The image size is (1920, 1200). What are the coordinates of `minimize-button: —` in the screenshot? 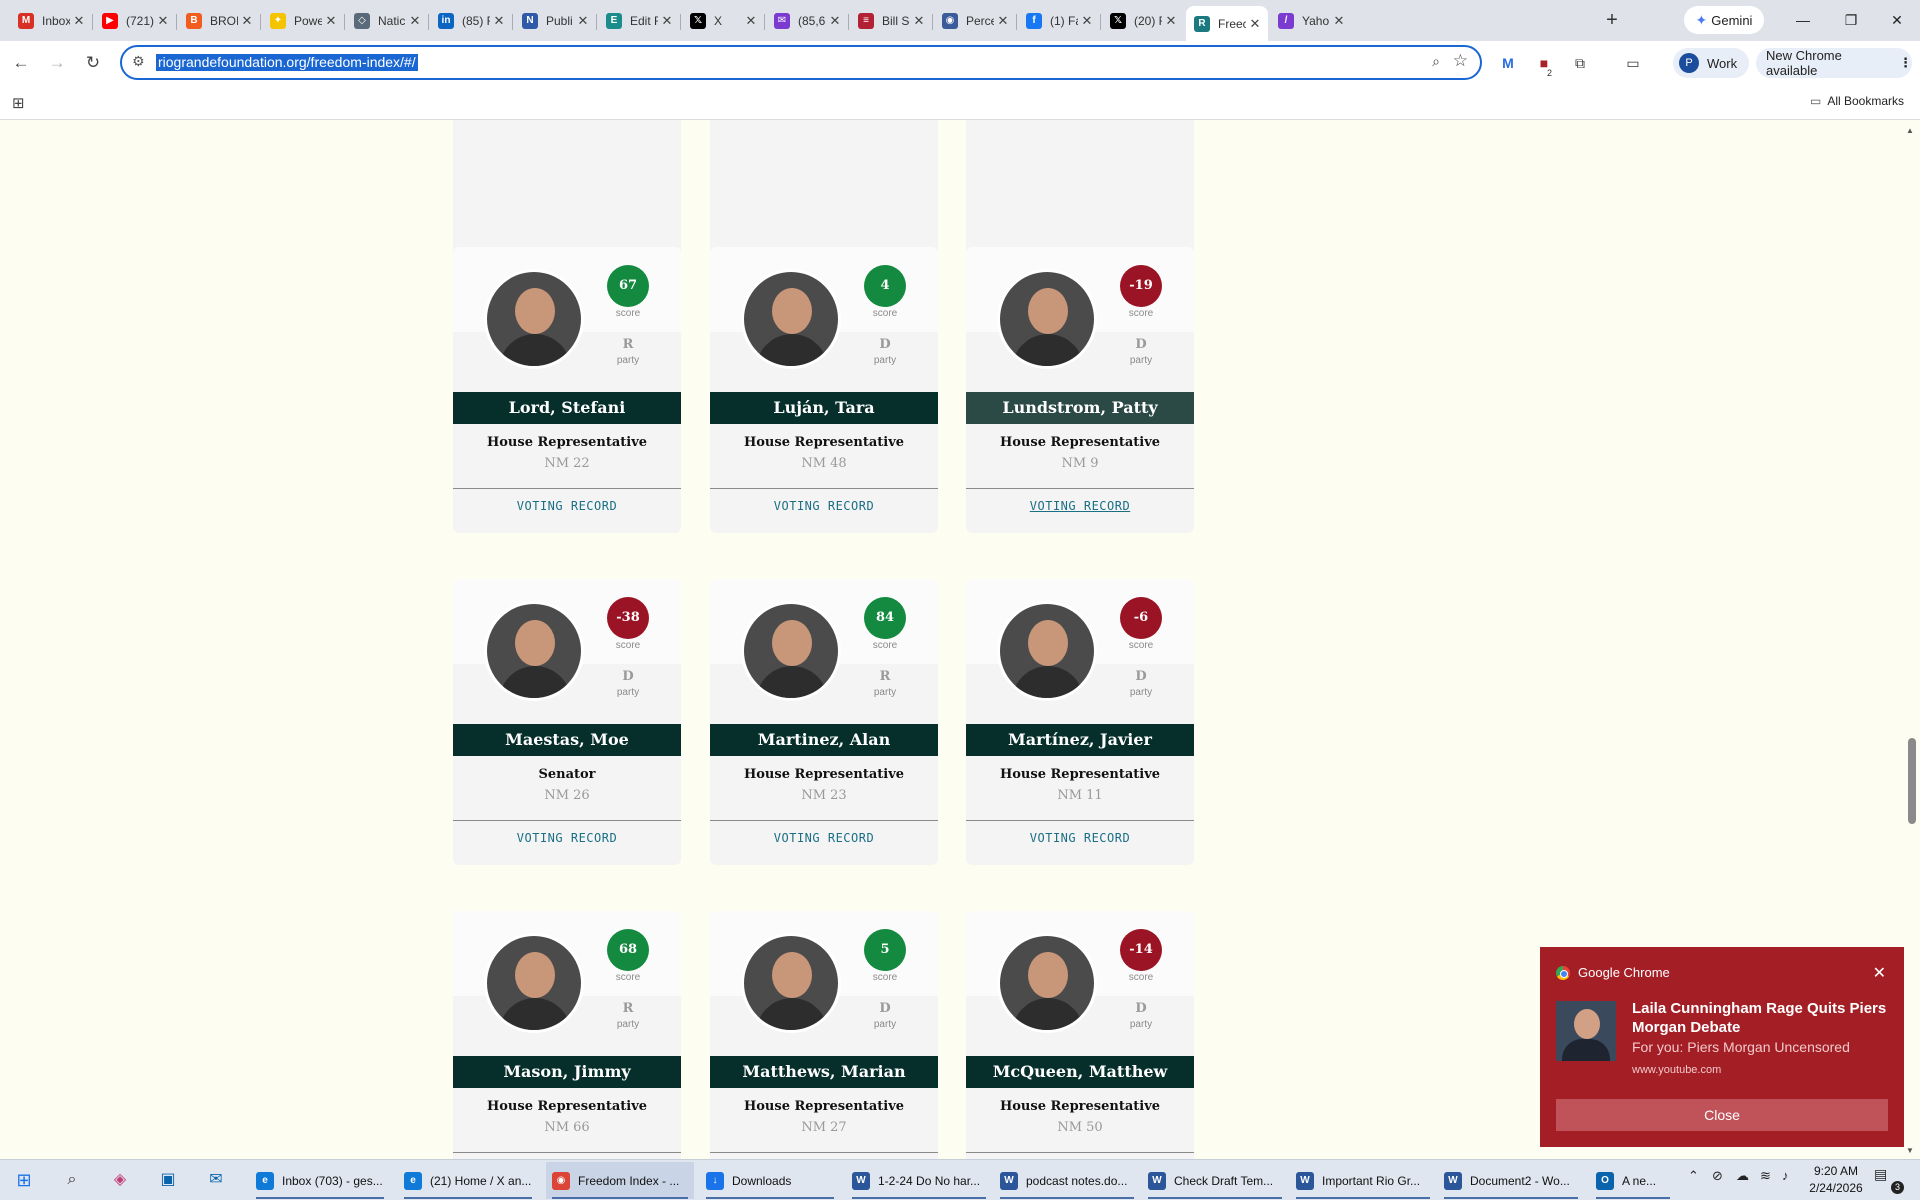 It's located at (1803, 20).